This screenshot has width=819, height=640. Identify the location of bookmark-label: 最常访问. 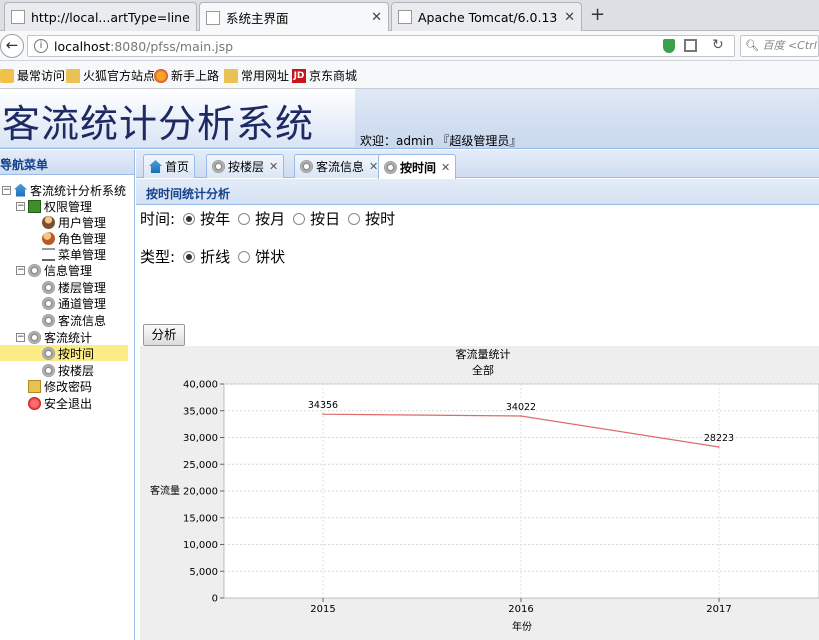
(41, 76).